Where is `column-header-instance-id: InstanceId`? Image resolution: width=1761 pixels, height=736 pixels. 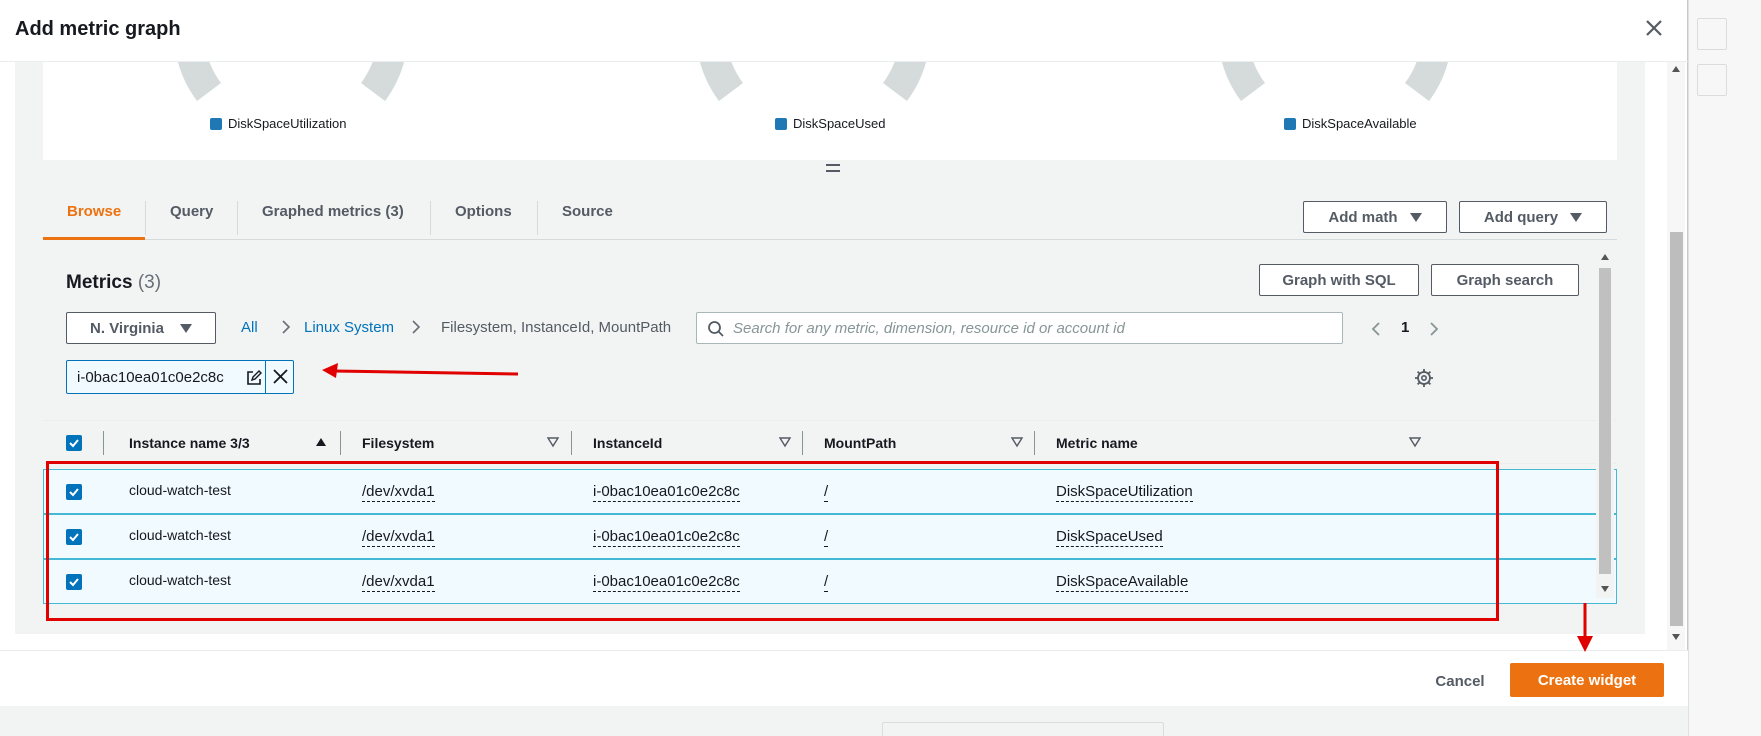 column-header-instance-id: InstanceId is located at coordinates (627, 443).